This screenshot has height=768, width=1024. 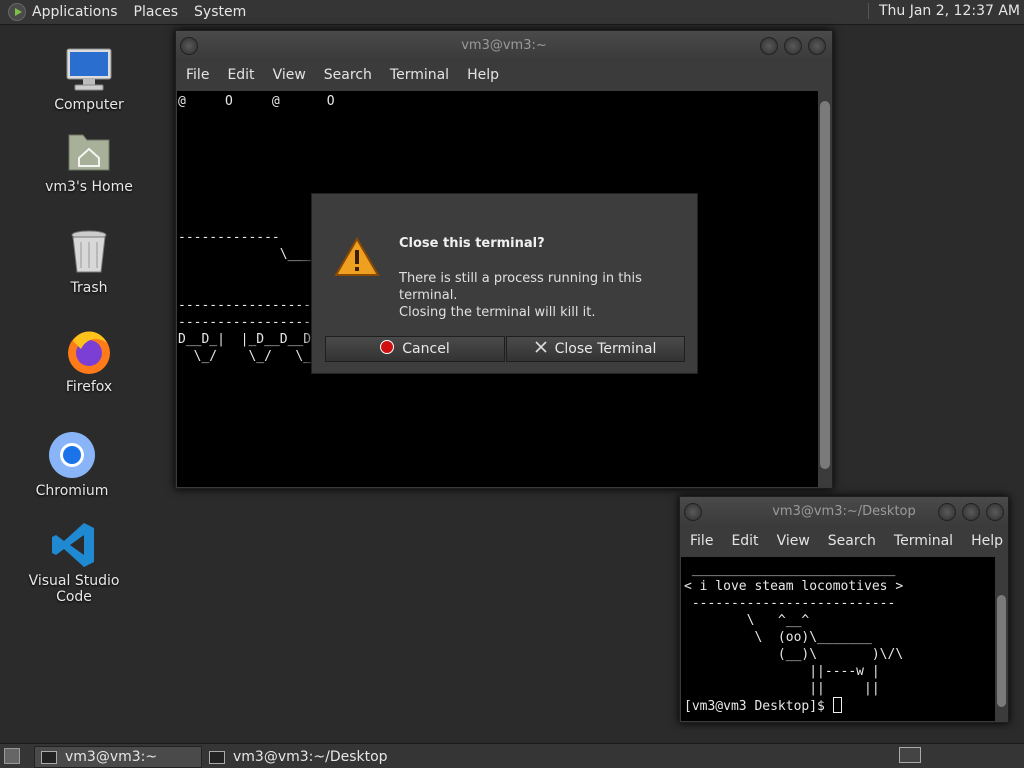 What do you see at coordinates (111, 757) in the screenshot?
I see `taskbar-item-label: vm3@vm3:~` at bounding box center [111, 757].